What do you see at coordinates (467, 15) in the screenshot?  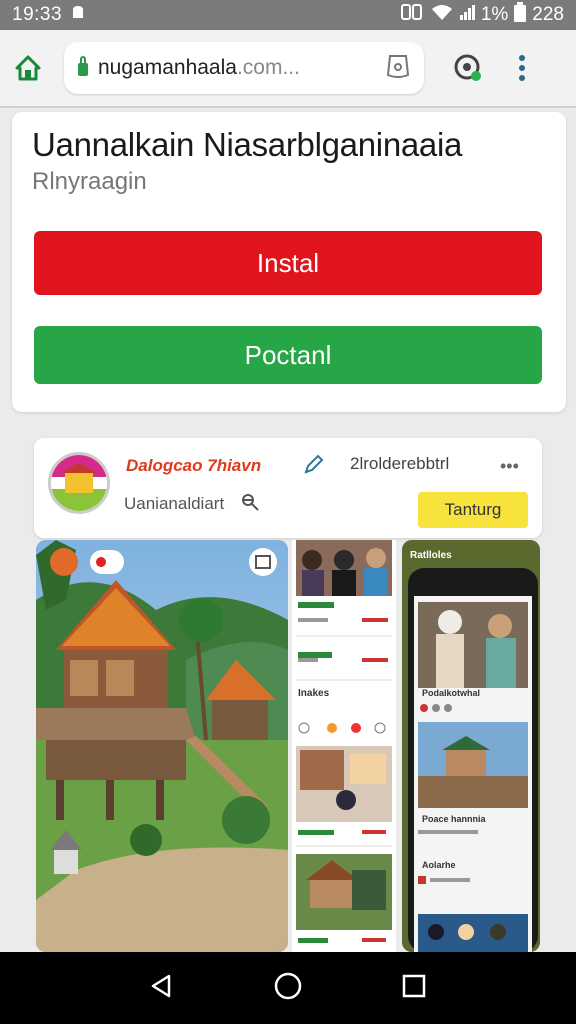 I see `signal-icon` at bounding box center [467, 15].